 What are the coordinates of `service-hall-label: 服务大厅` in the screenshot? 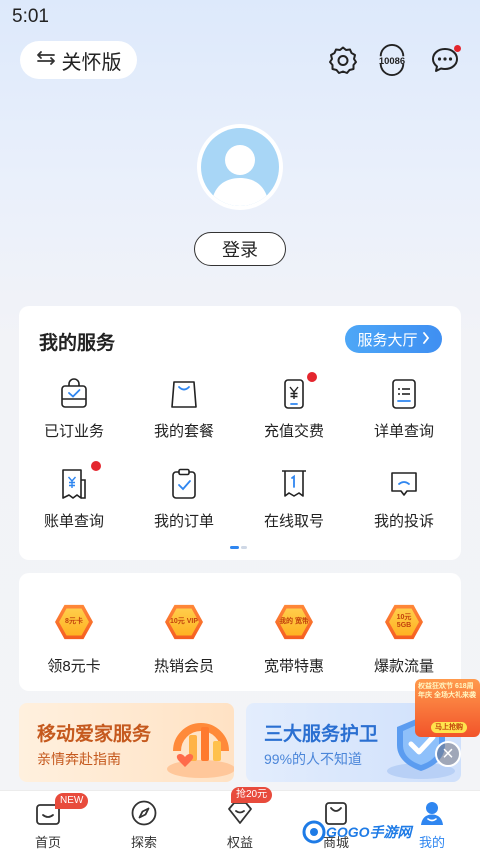 It's located at (387, 340).